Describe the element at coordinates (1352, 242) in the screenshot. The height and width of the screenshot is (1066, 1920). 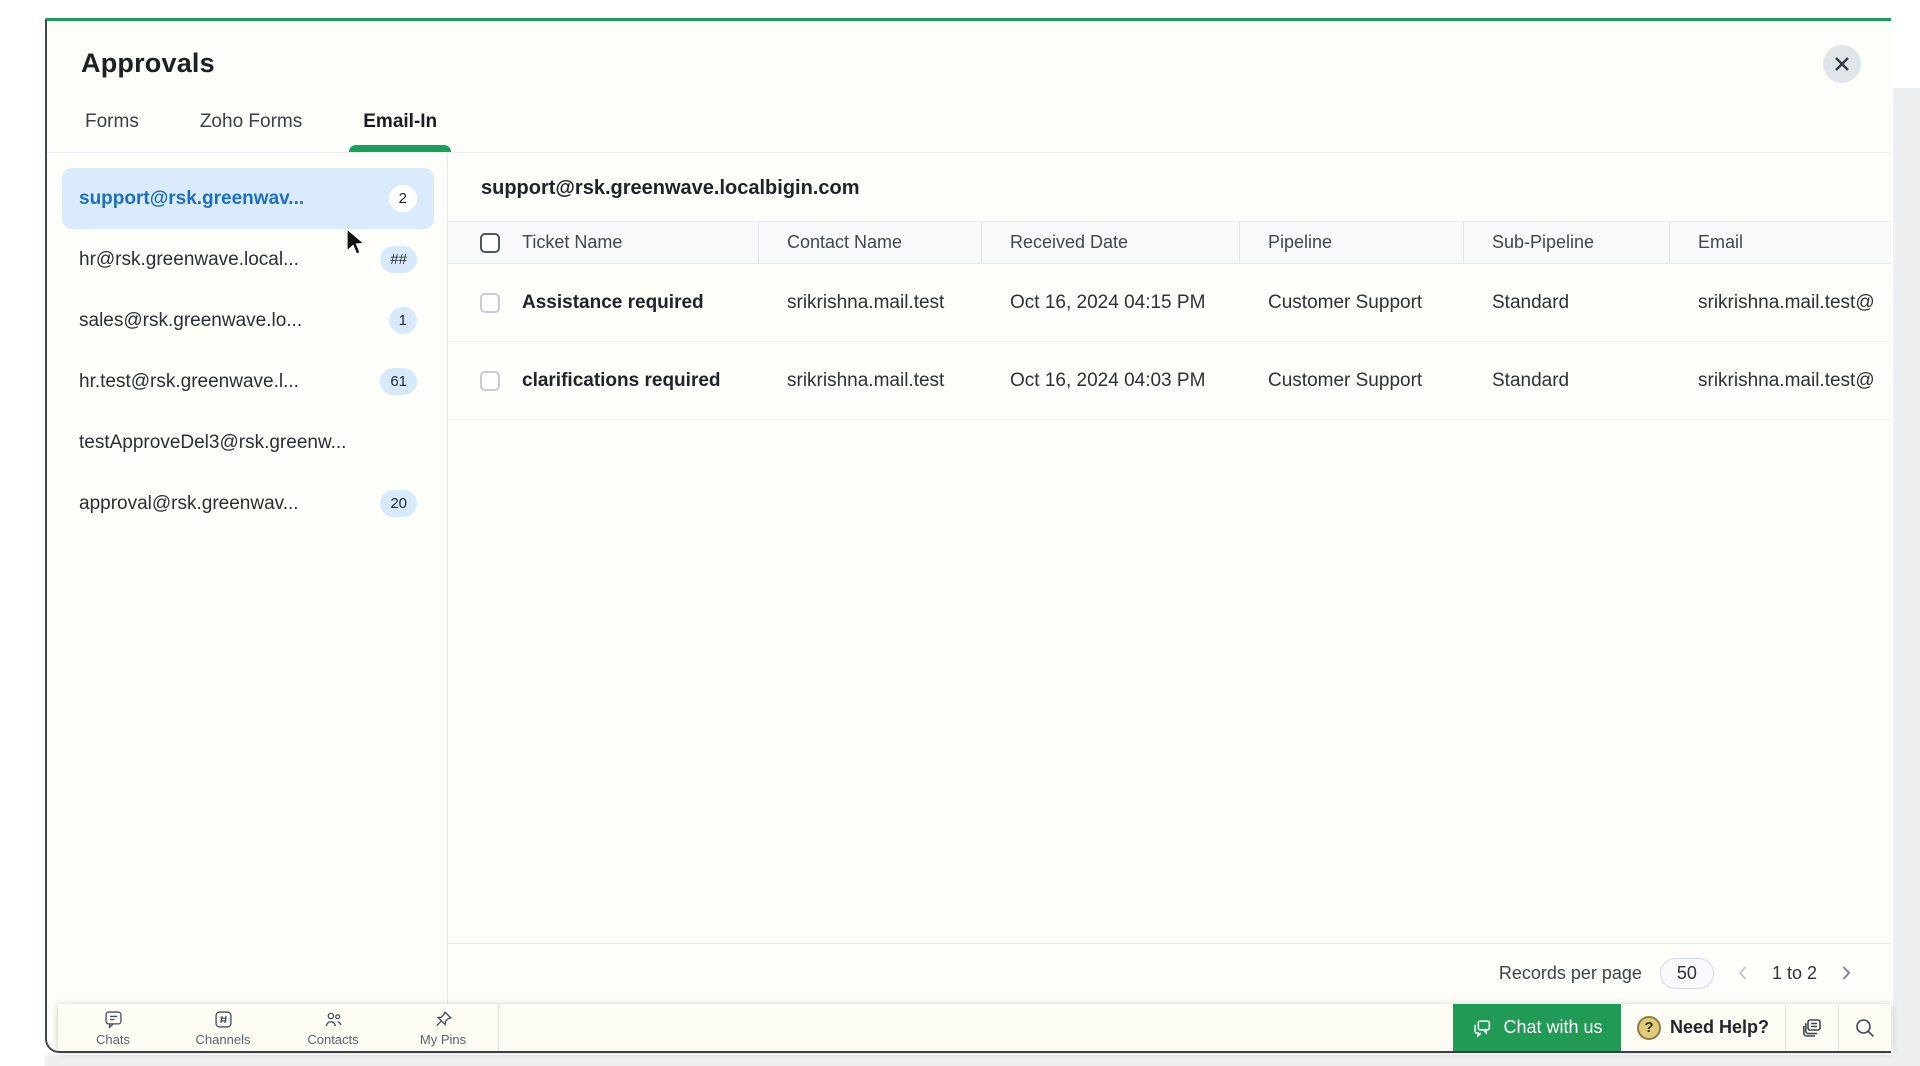
I see `header-pipeline: Pipeline` at that location.